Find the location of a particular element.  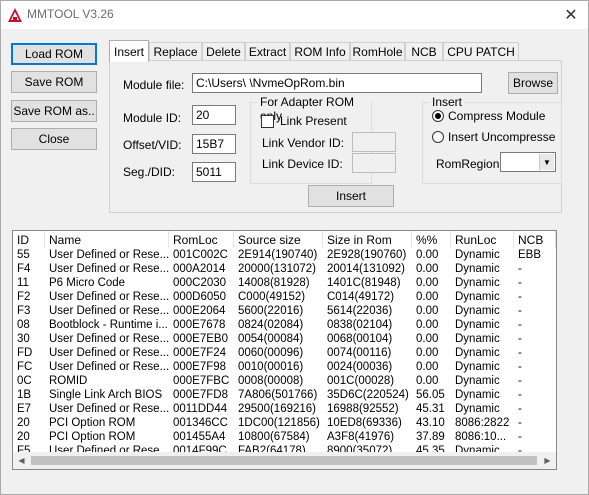

tab-rom-info: ROM Info is located at coordinates (320, 51).